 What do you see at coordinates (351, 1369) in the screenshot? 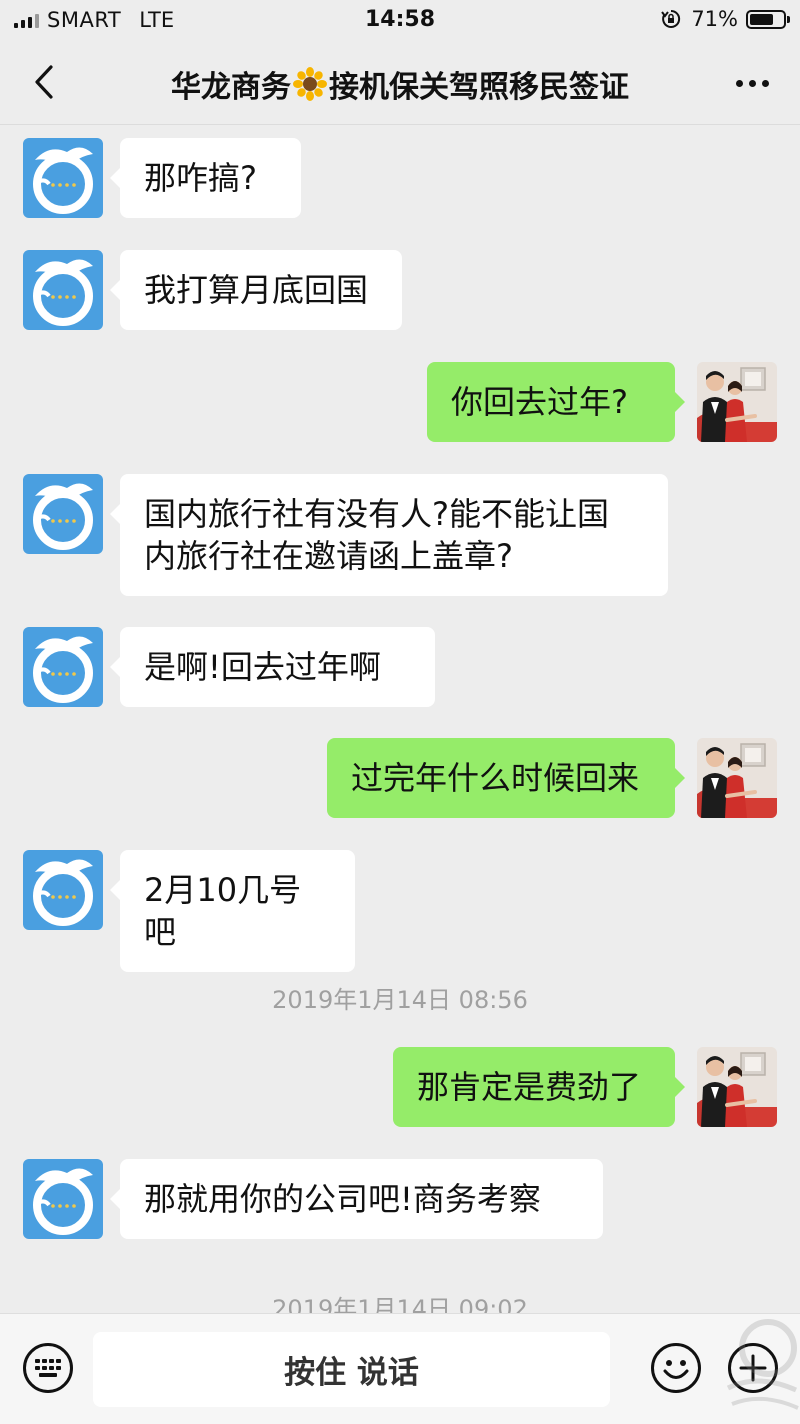
I see `hold-to-talk-button: 按住 说话` at bounding box center [351, 1369].